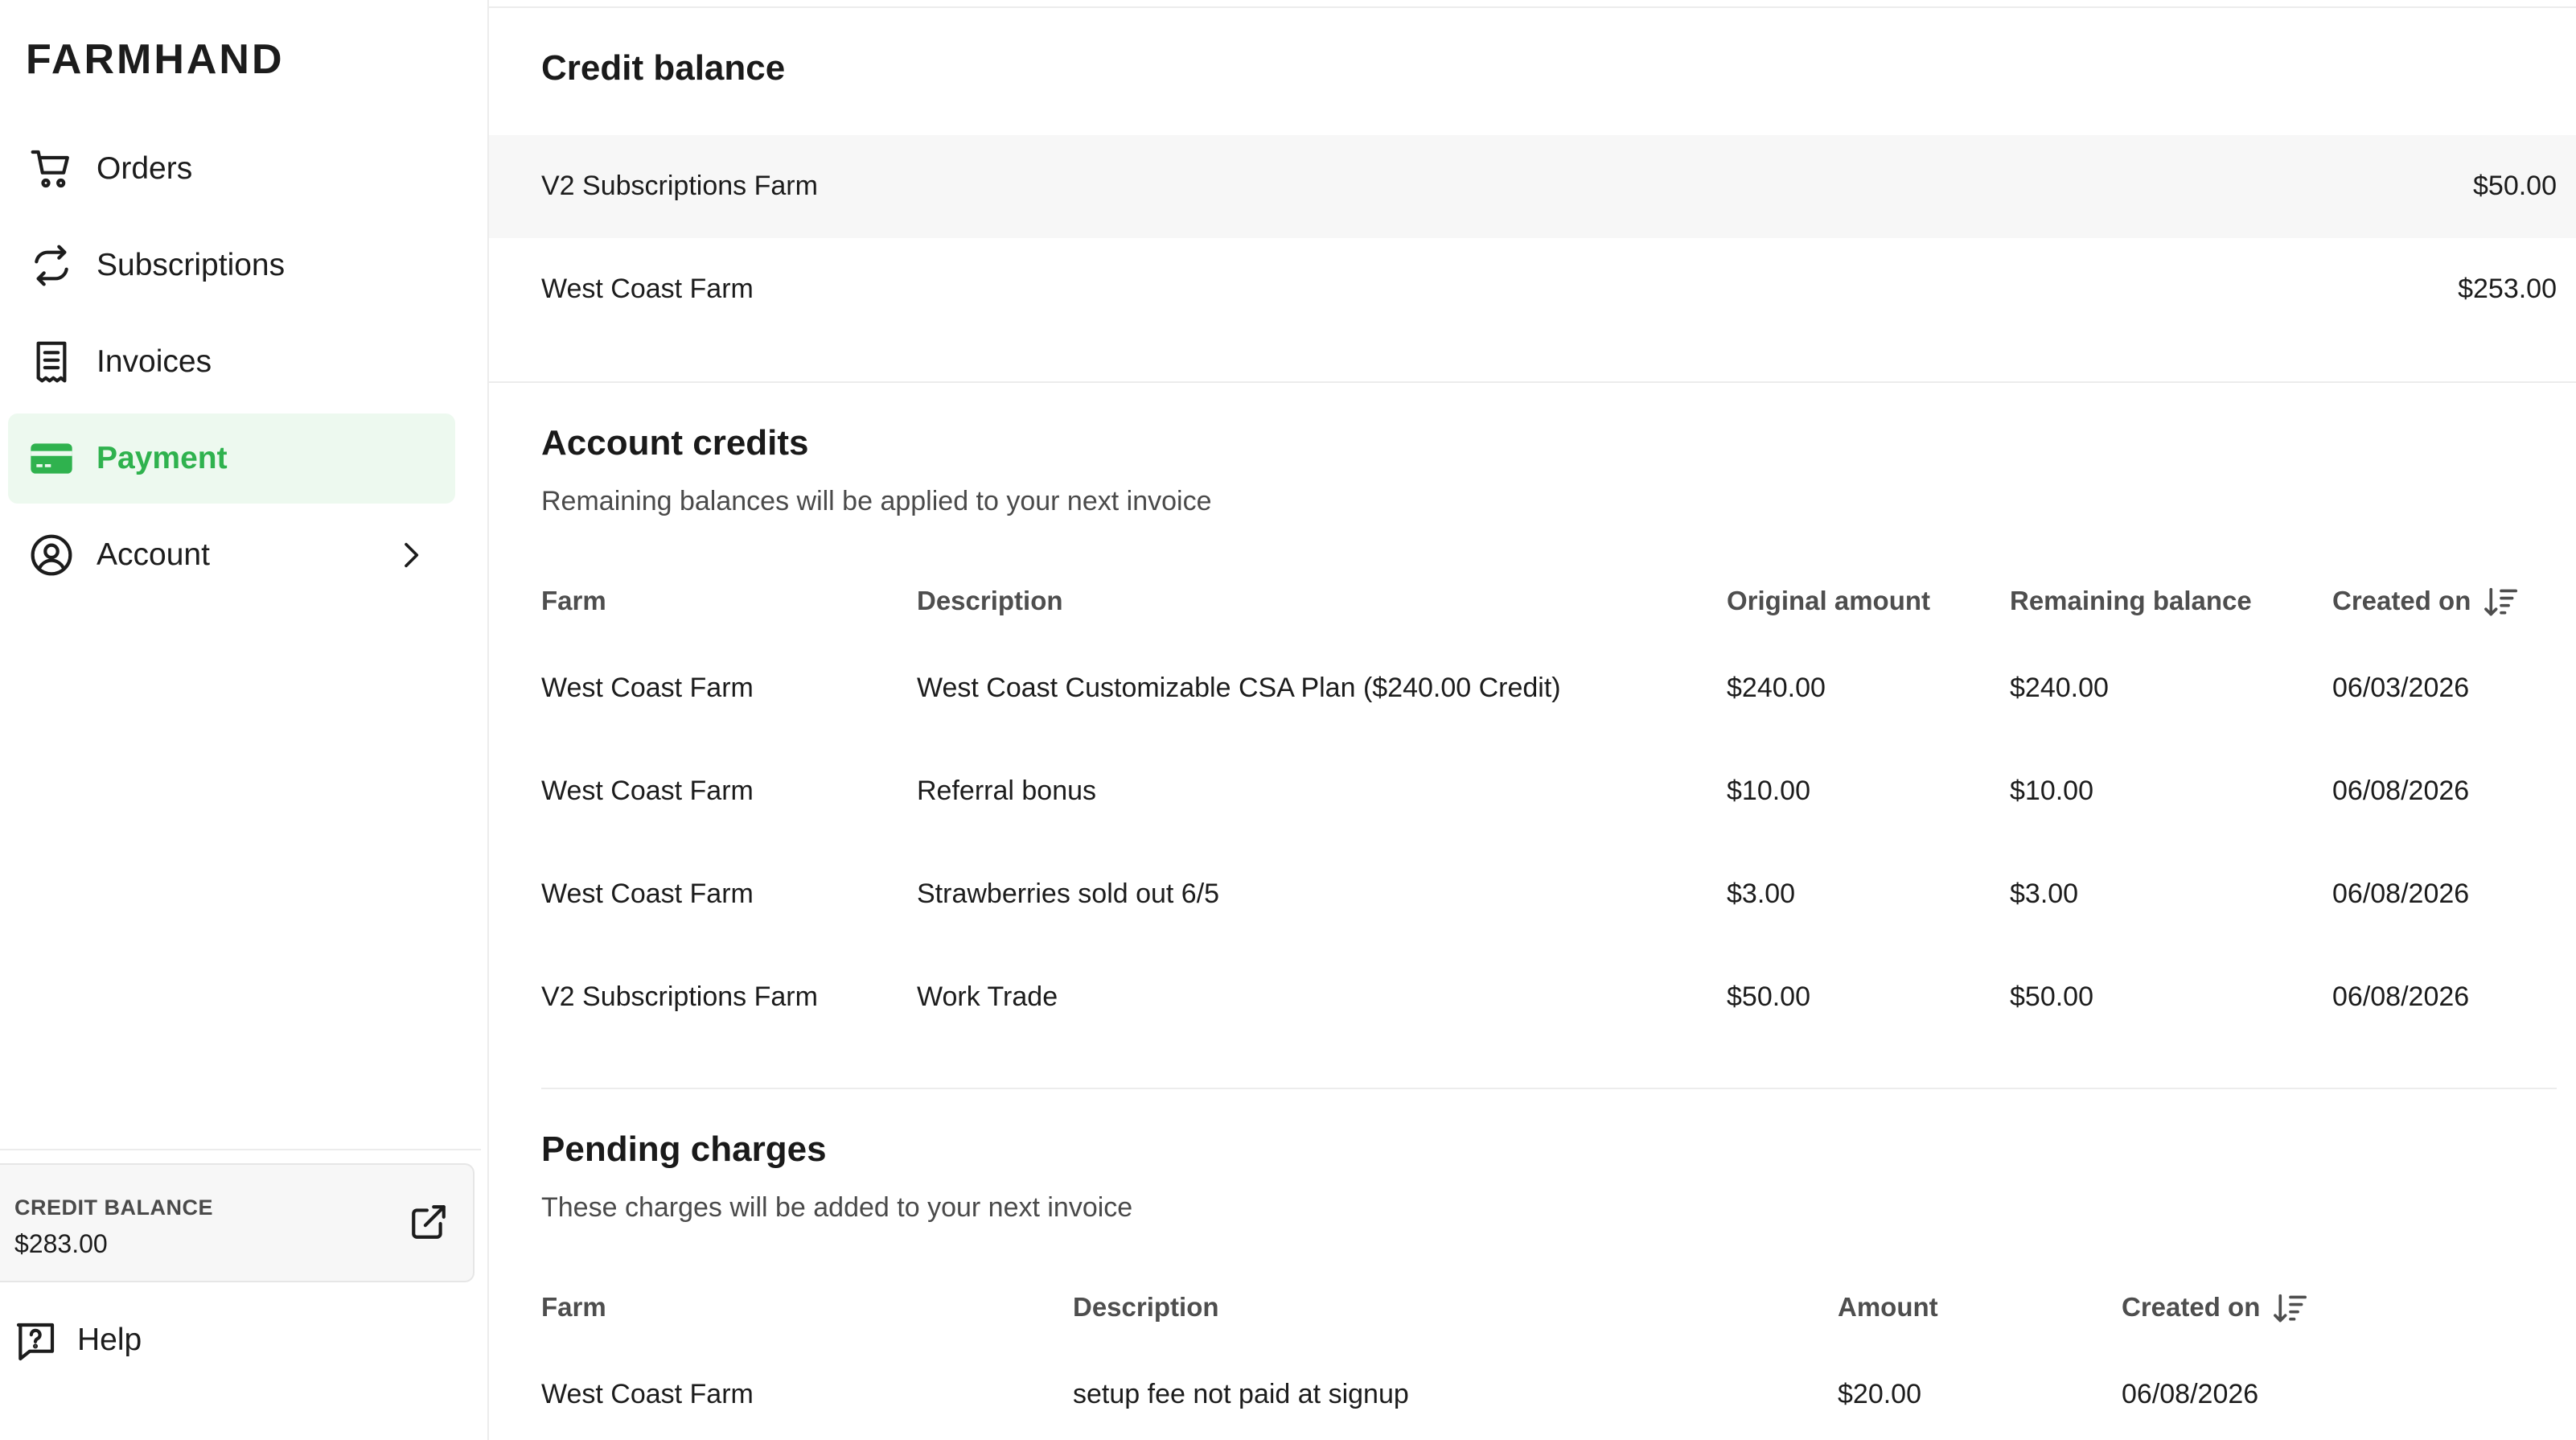  Describe the element at coordinates (1007, 791) in the screenshot. I see `table-cell-description: Referral bonus` at that location.